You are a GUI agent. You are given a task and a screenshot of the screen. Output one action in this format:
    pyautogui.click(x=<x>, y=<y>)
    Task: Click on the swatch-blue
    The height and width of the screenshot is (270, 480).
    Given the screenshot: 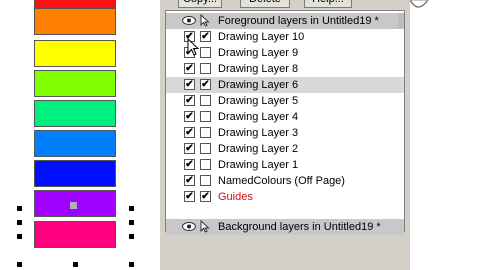 What is the action you would take?
    pyautogui.click(x=75, y=173)
    